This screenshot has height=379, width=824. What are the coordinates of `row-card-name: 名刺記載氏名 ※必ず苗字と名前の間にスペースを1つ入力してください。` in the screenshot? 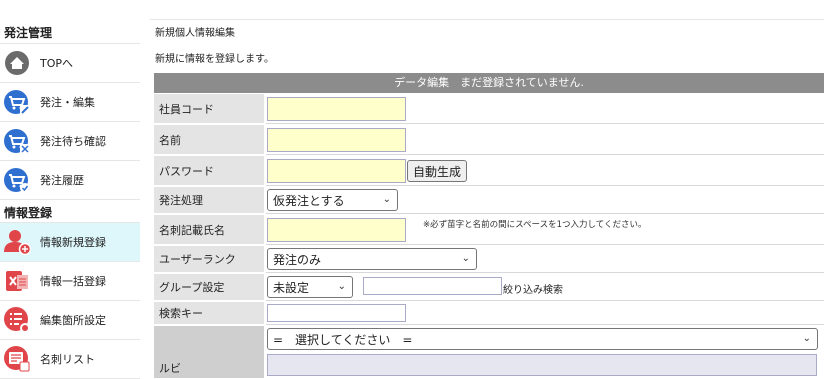 It's located at (489, 230).